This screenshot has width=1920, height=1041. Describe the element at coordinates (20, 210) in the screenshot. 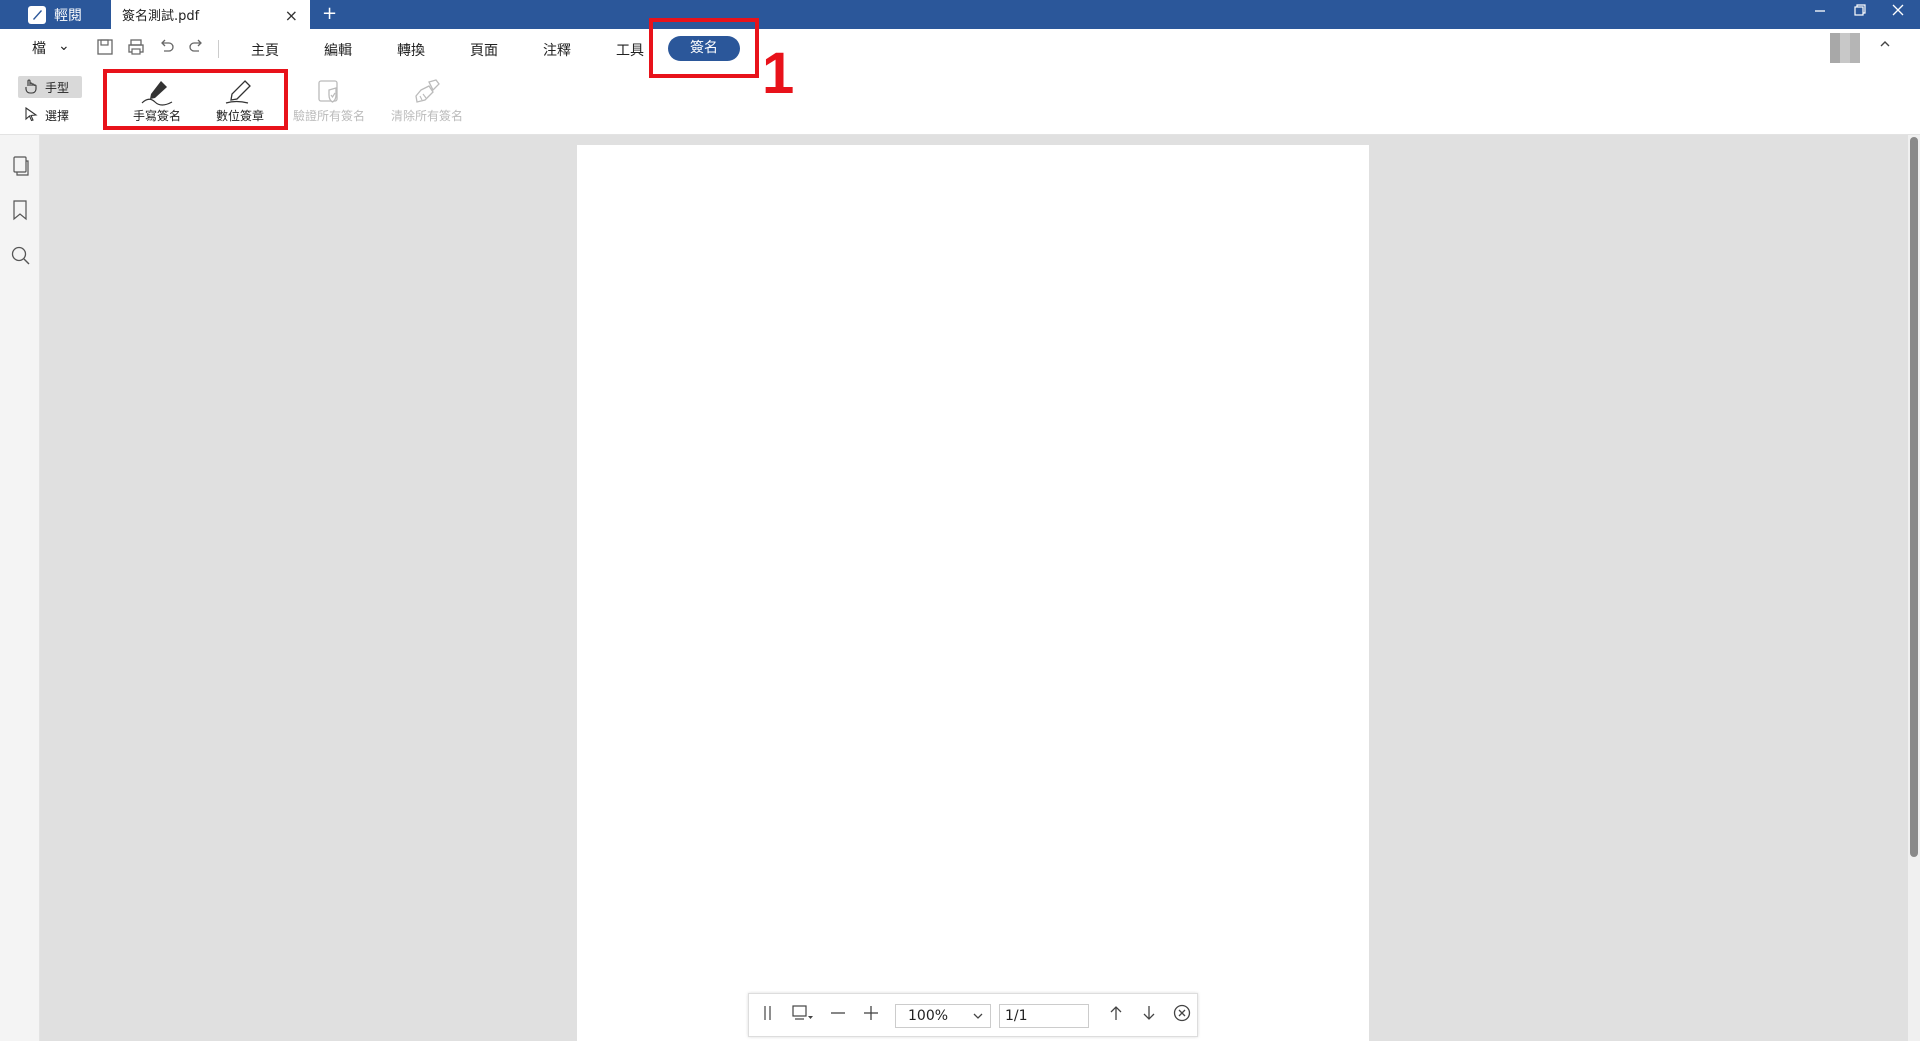

I see `bookmark-icon` at that location.